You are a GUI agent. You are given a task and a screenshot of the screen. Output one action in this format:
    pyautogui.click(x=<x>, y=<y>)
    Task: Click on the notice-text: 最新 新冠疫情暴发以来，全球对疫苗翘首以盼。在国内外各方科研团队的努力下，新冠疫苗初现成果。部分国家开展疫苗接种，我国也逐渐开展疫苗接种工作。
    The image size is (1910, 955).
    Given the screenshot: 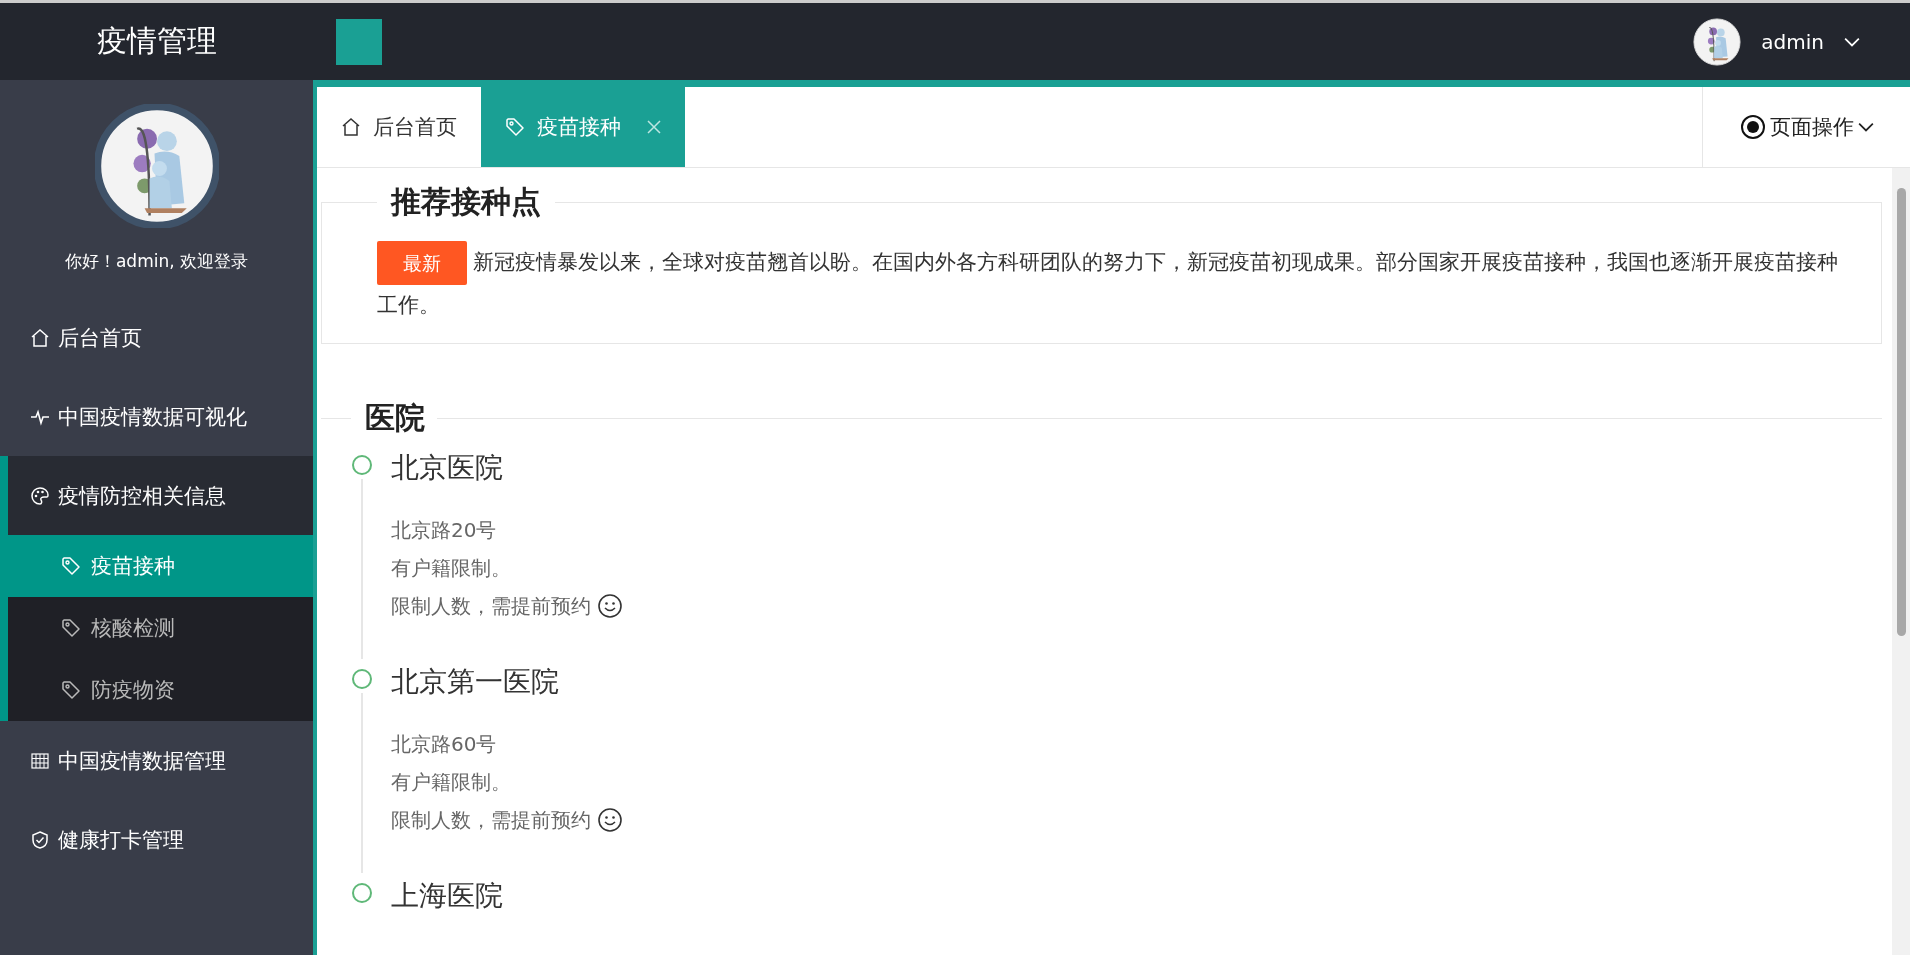 What is the action you would take?
    pyautogui.click(x=1109, y=283)
    